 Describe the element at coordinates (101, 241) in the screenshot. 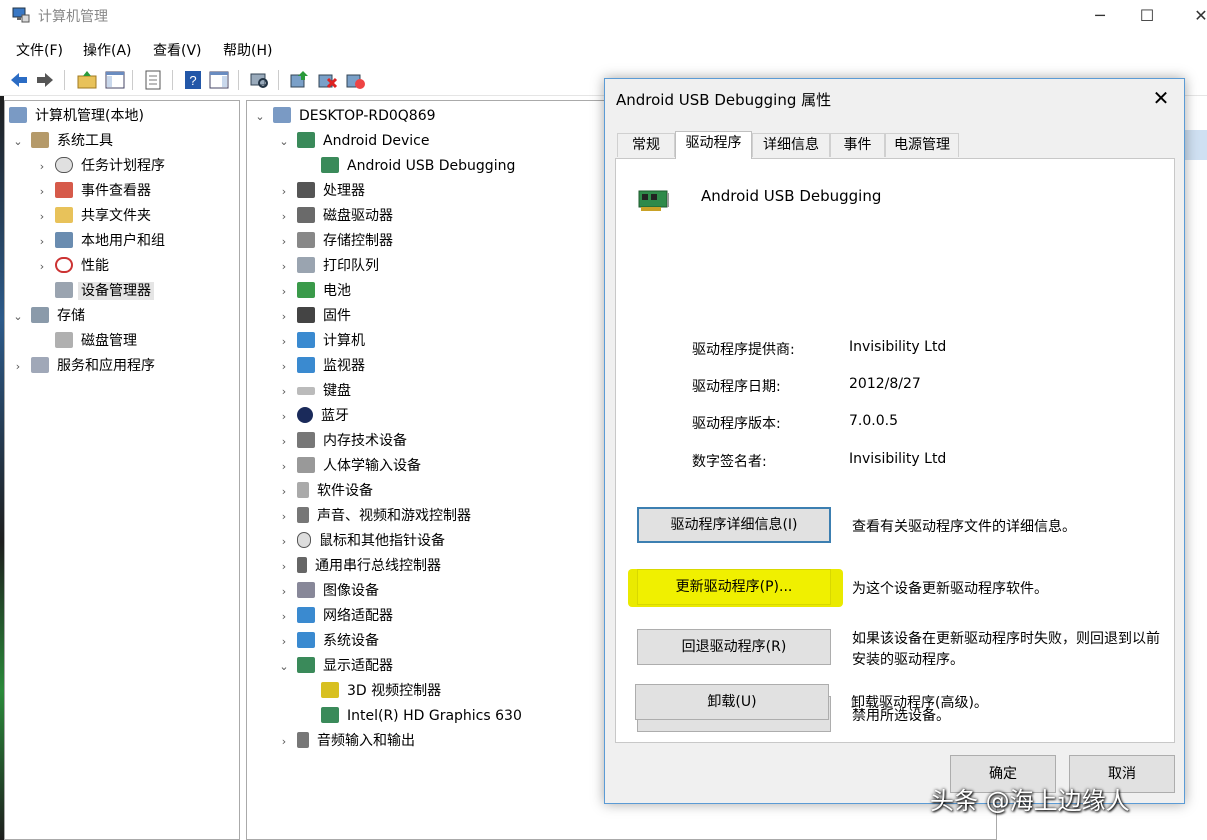

I see `tree-item-local-users: › 本地用户和组` at that location.